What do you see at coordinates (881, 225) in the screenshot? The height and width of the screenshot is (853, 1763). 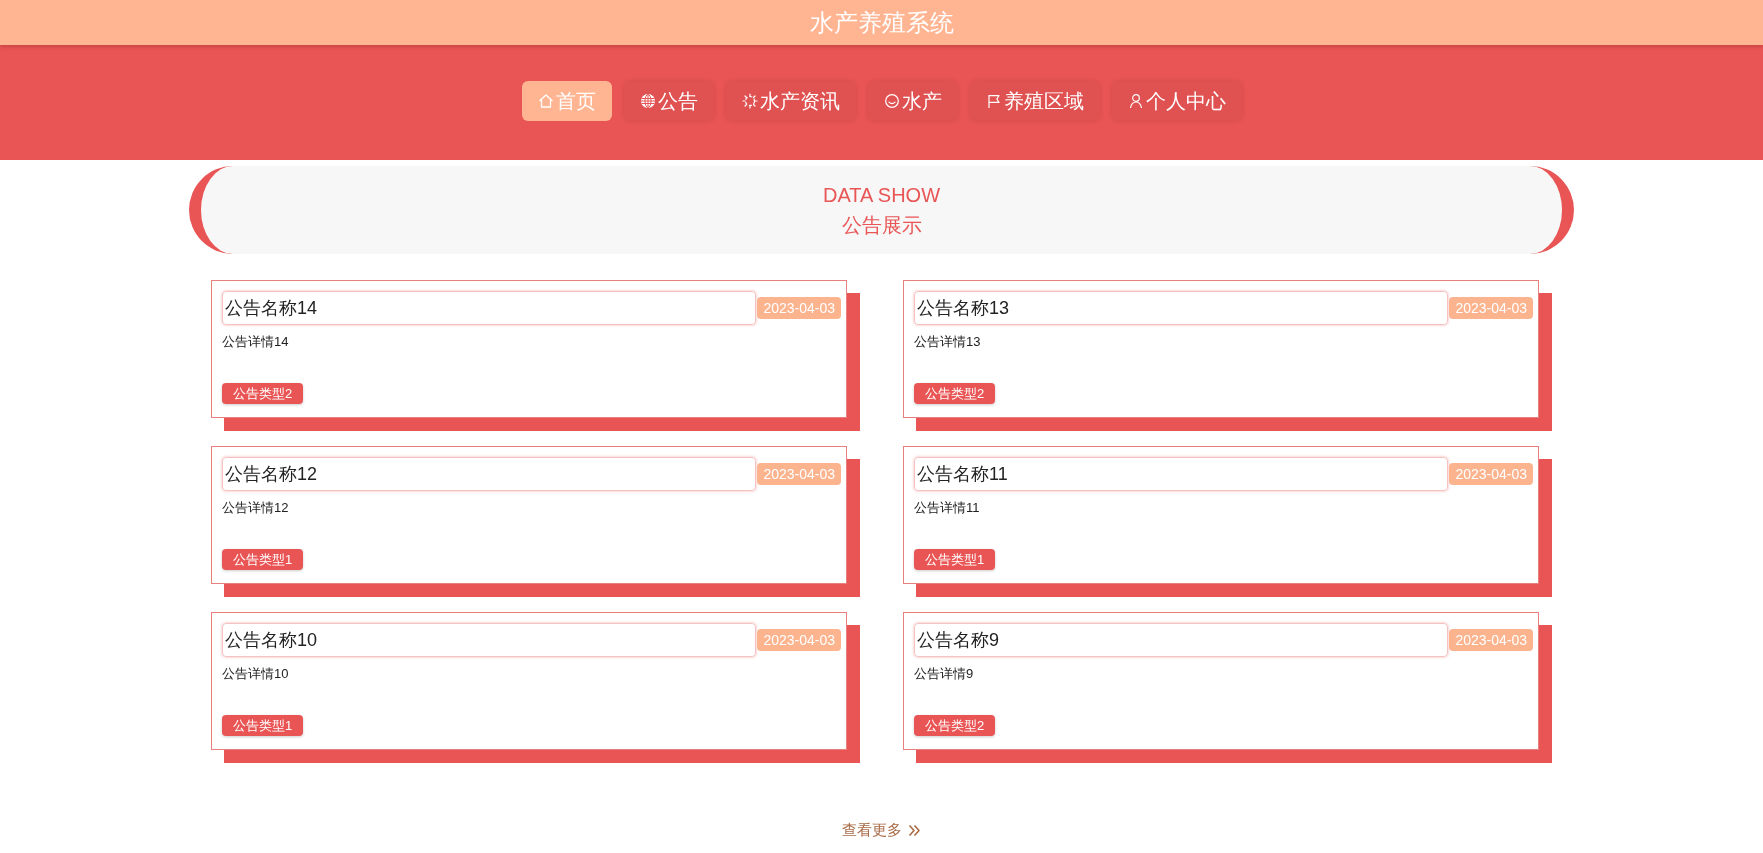 I see `section-title: 公告展示` at bounding box center [881, 225].